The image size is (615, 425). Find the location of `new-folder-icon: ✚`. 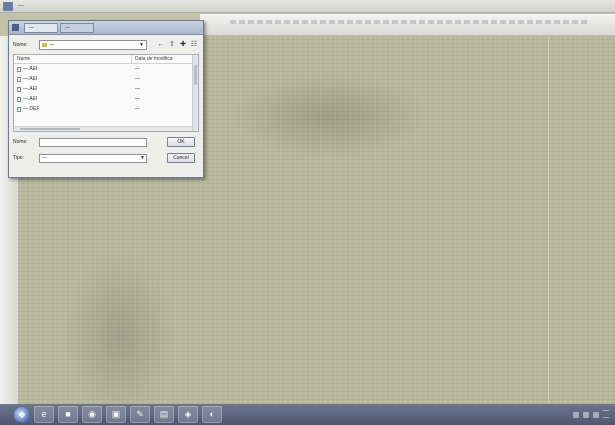

new-folder-icon: ✚ is located at coordinates (183, 45).